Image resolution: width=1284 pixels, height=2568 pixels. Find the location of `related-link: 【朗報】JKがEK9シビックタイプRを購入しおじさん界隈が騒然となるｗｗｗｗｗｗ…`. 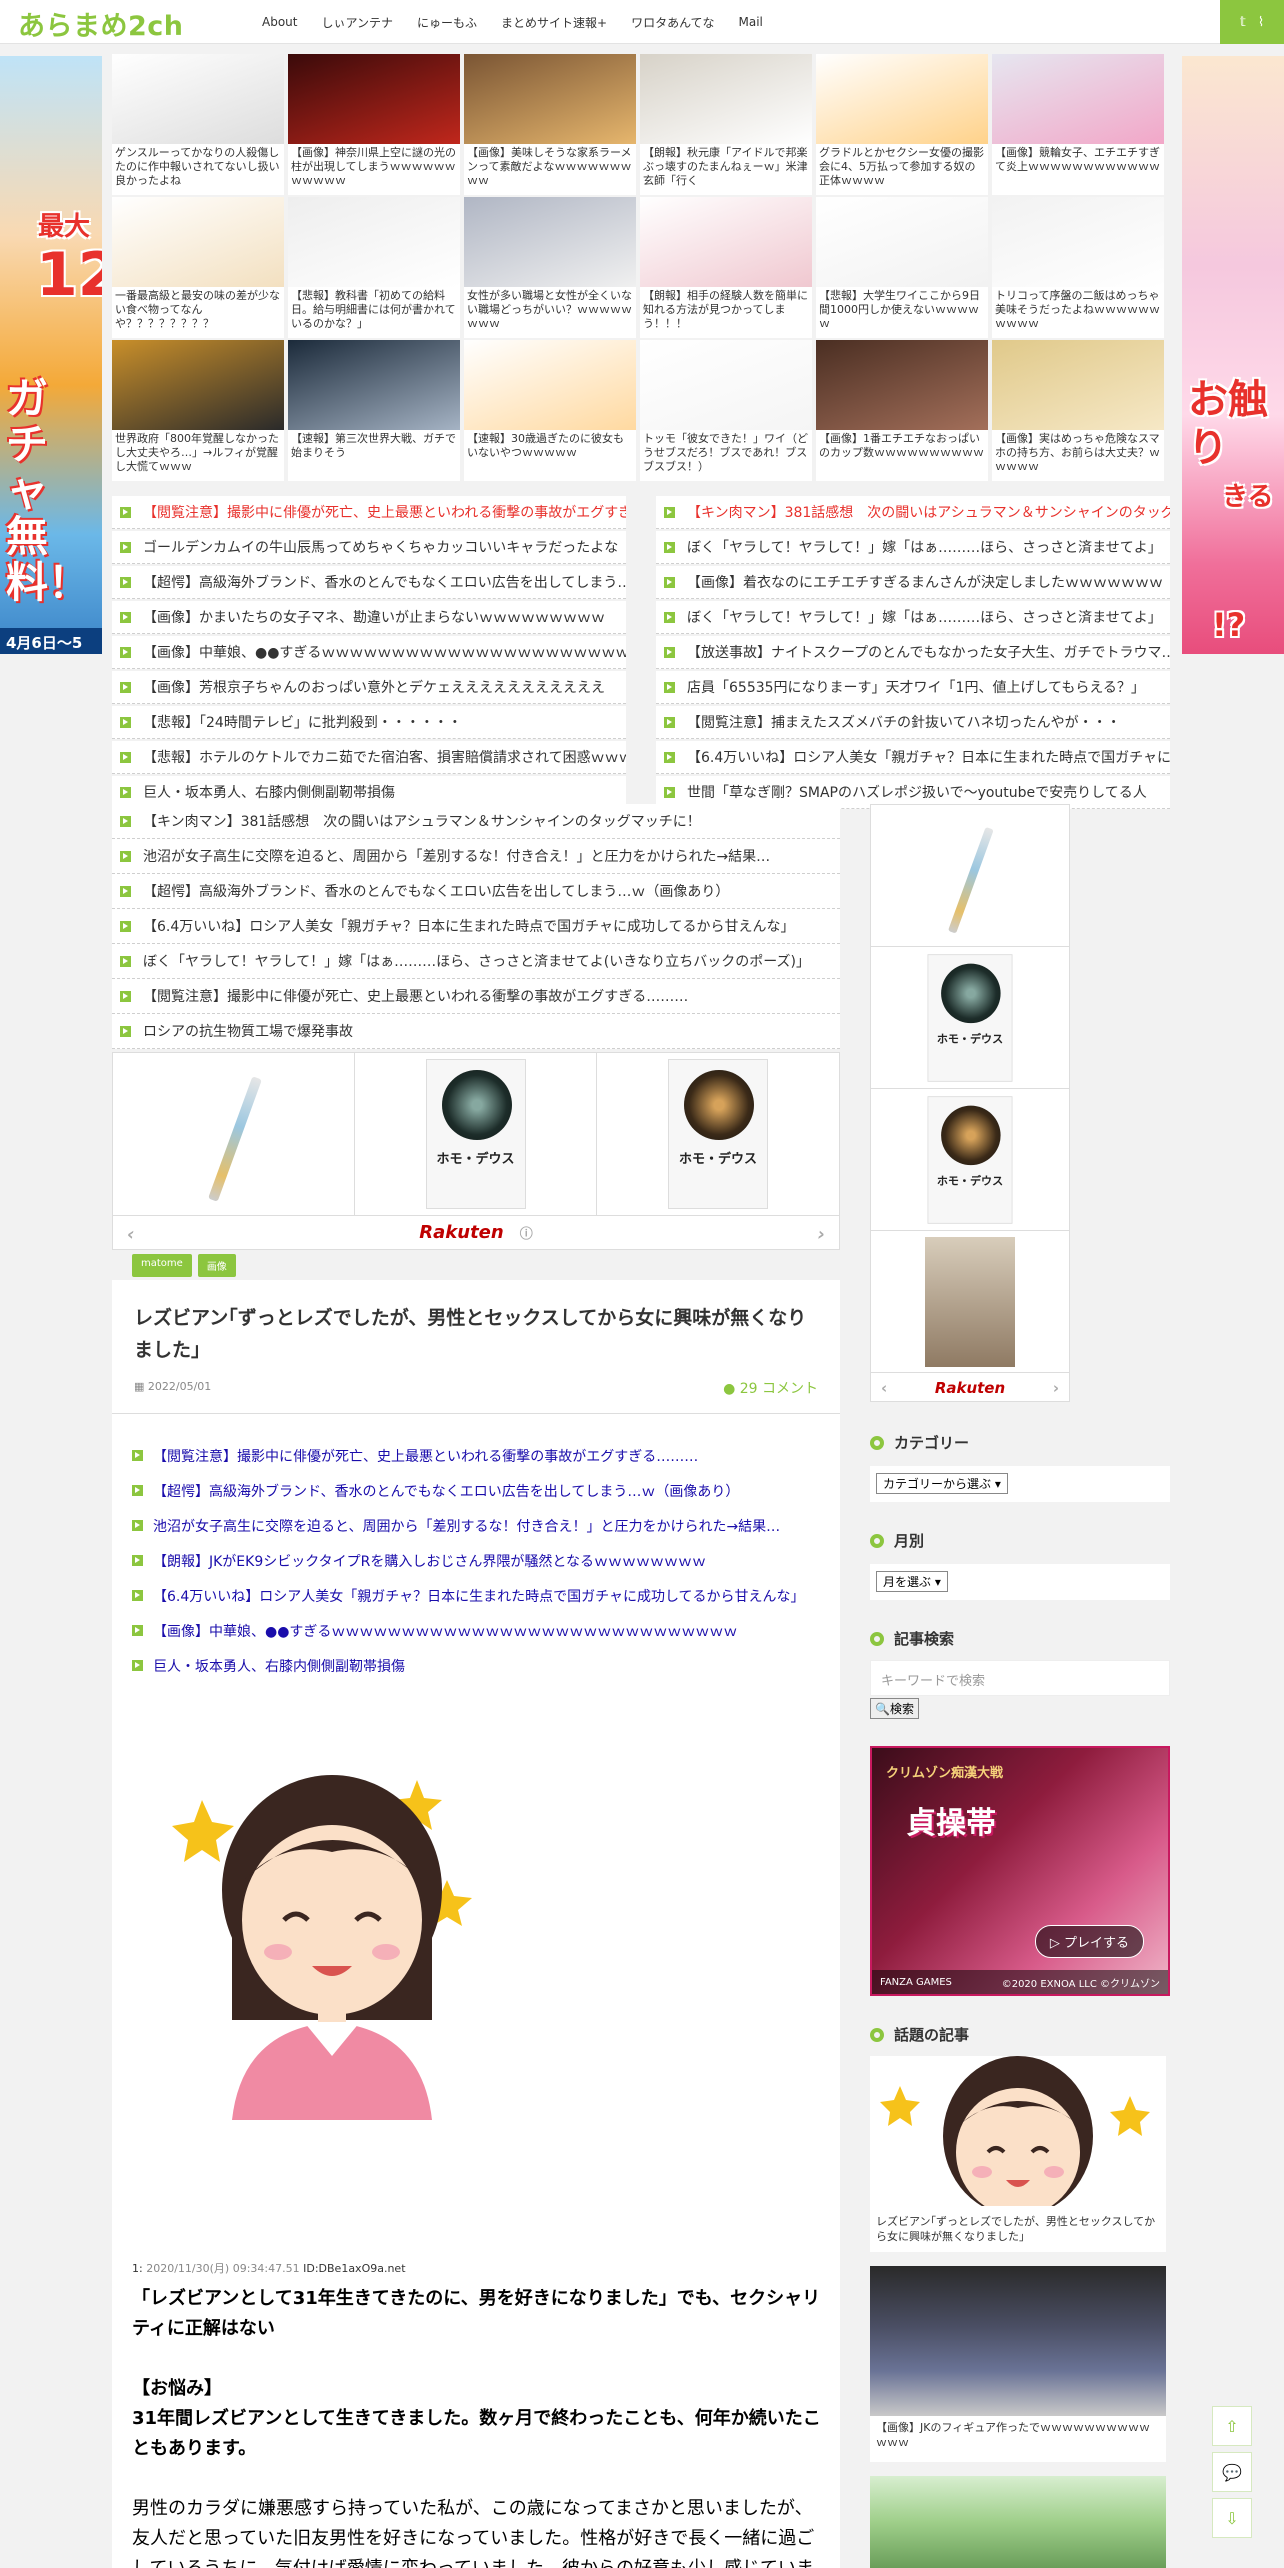

related-link: 【朗報】JKがEK9シビックタイプRを購入しおじさん界隈が騒然となるｗｗｗｗｗｗ… is located at coordinates (477, 1560).